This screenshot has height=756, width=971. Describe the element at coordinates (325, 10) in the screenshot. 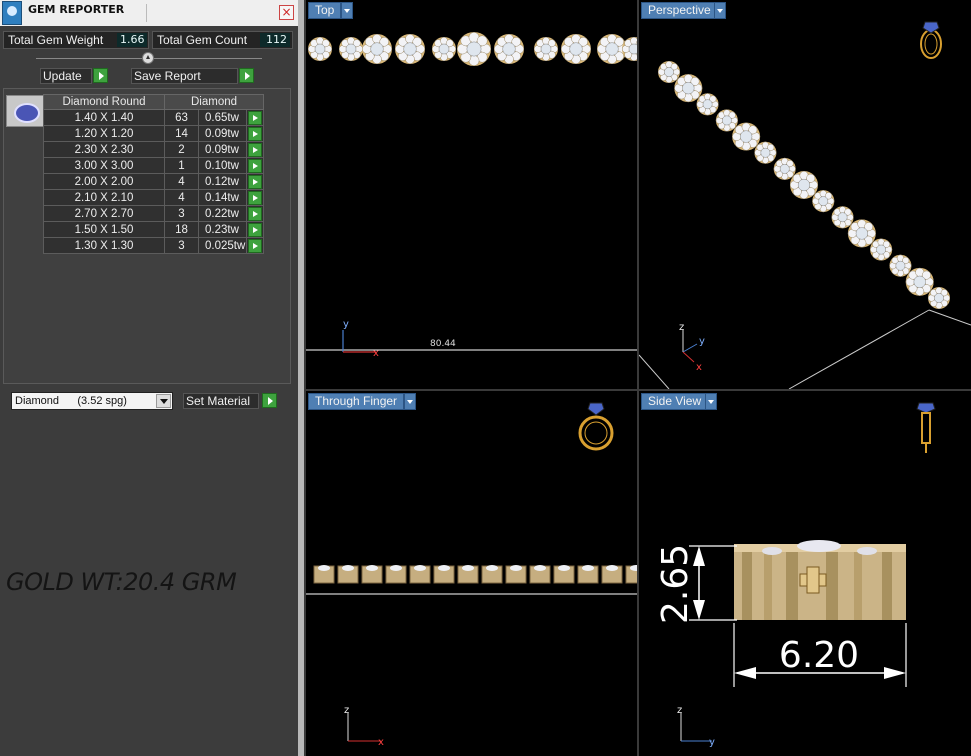

I see `viewport-top-label: Top` at that location.